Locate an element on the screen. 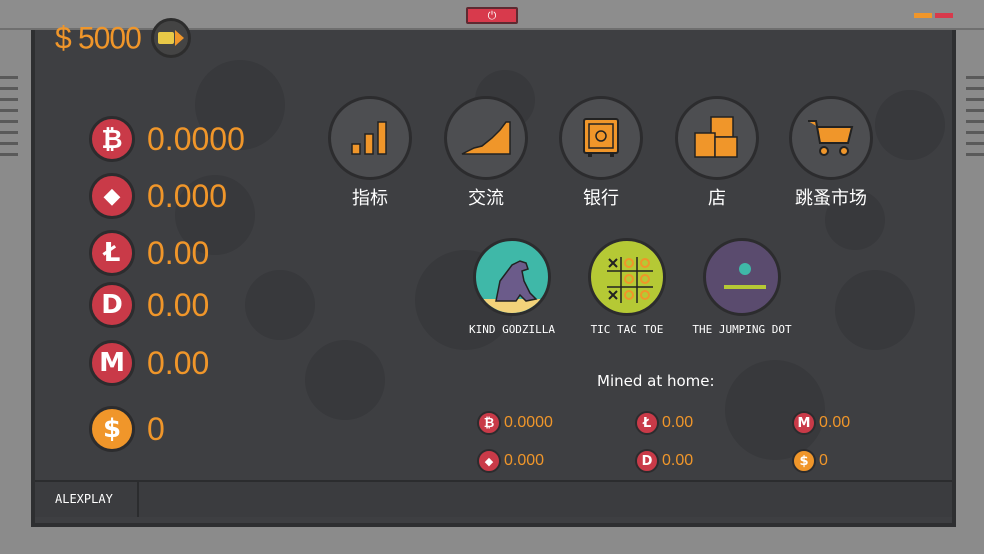 The height and width of the screenshot is (554, 984). close-button is located at coordinates (944, 15).